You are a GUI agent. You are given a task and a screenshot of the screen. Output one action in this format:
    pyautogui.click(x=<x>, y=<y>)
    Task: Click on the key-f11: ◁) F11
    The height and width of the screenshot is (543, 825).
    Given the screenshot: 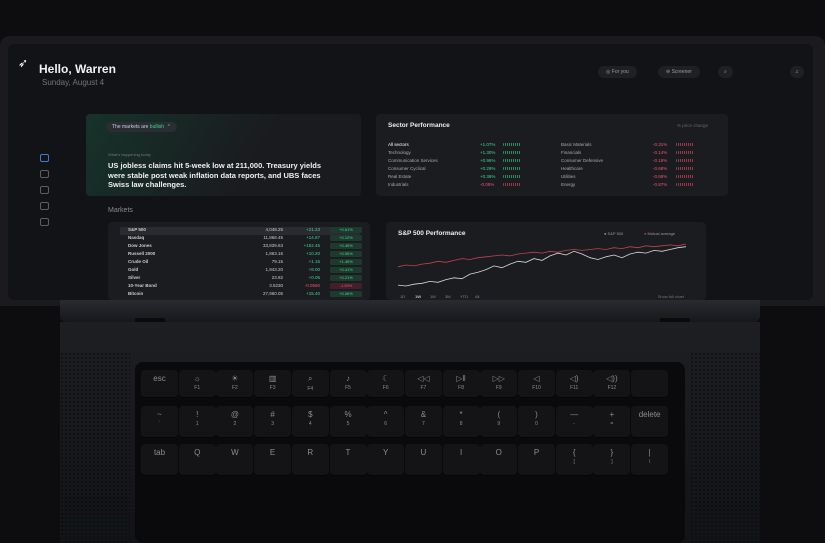 What is the action you would take?
    pyautogui.click(x=574, y=384)
    